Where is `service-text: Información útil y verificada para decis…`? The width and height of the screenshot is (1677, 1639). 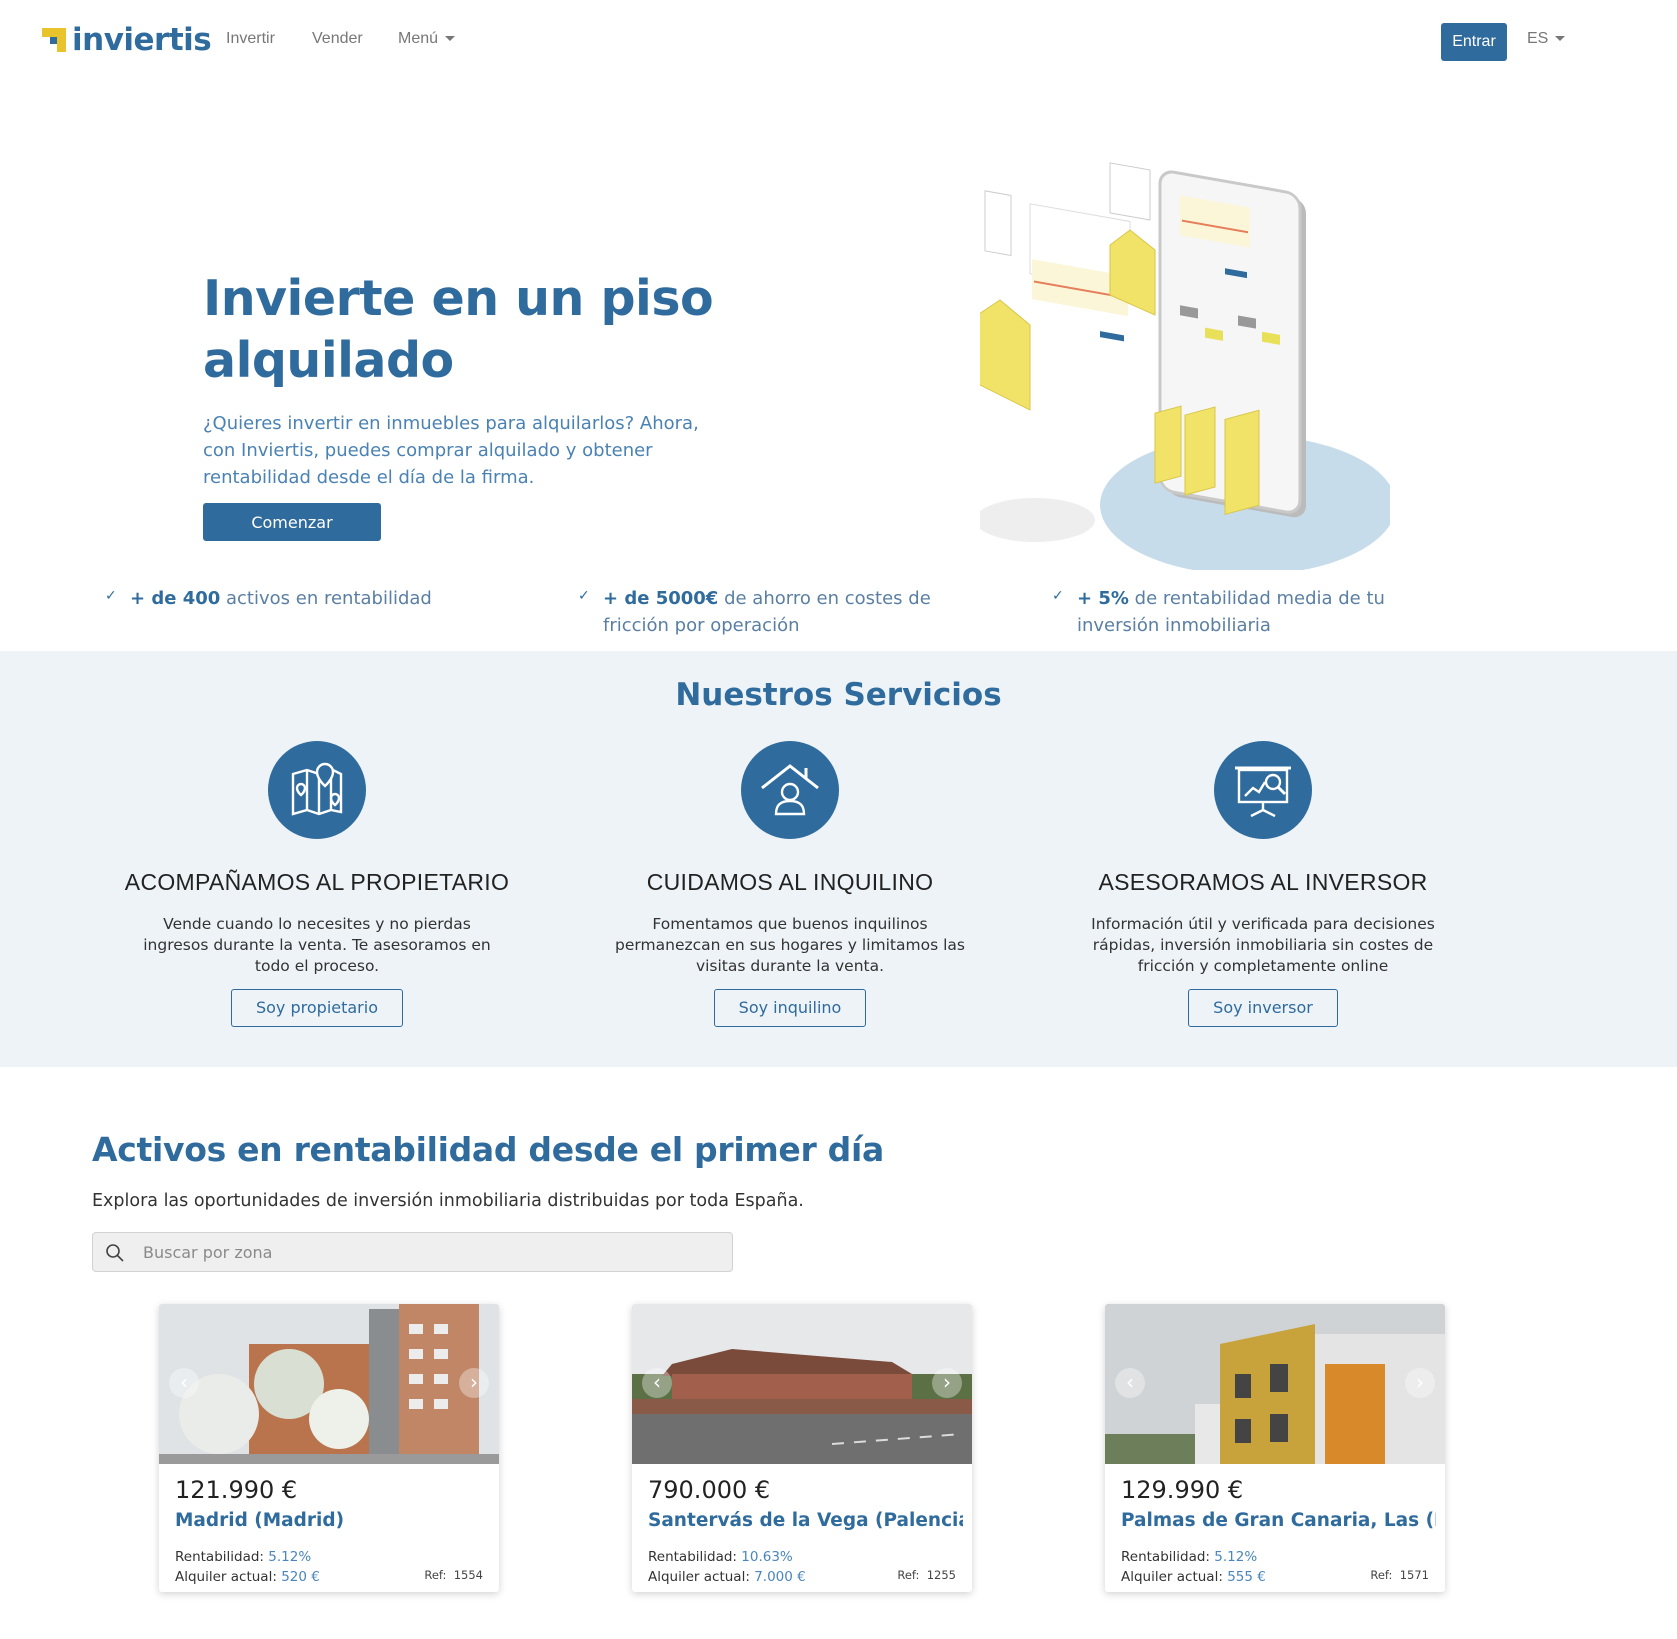 service-text: Información útil y verificada para decis… is located at coordinates (1263, 945).